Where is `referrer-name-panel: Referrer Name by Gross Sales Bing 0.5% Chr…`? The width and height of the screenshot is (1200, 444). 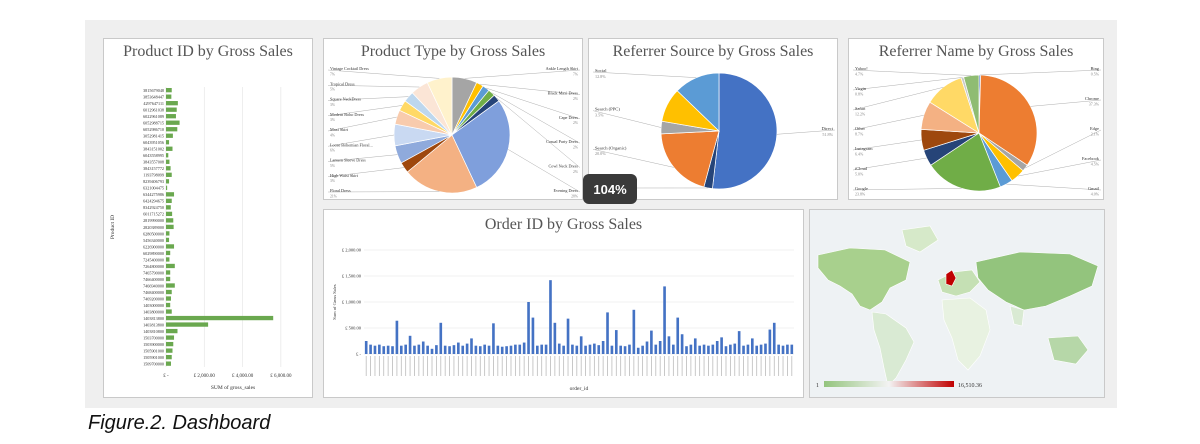
referrer-name-panel: Referrer Name by Gross Sales Bing 0.5% Chr… is located at coordinates (976, 119).